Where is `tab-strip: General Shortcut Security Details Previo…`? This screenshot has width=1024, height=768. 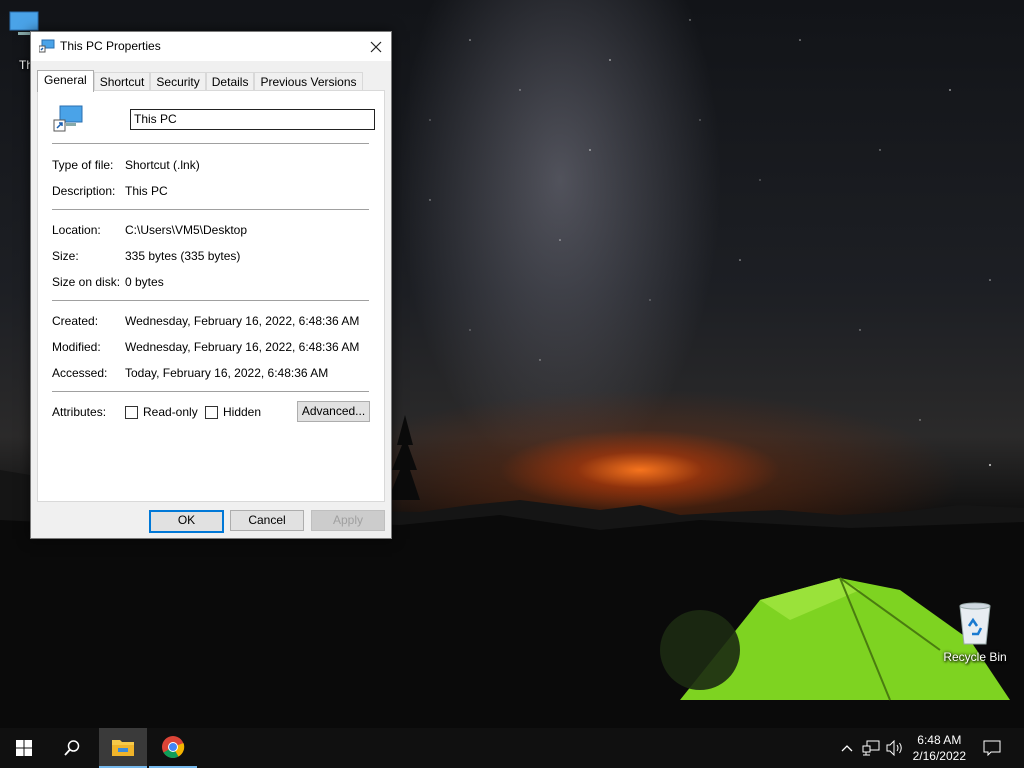 tab-strip: General Shortcut Security Details Previo… is located at coordinates (200, 81).